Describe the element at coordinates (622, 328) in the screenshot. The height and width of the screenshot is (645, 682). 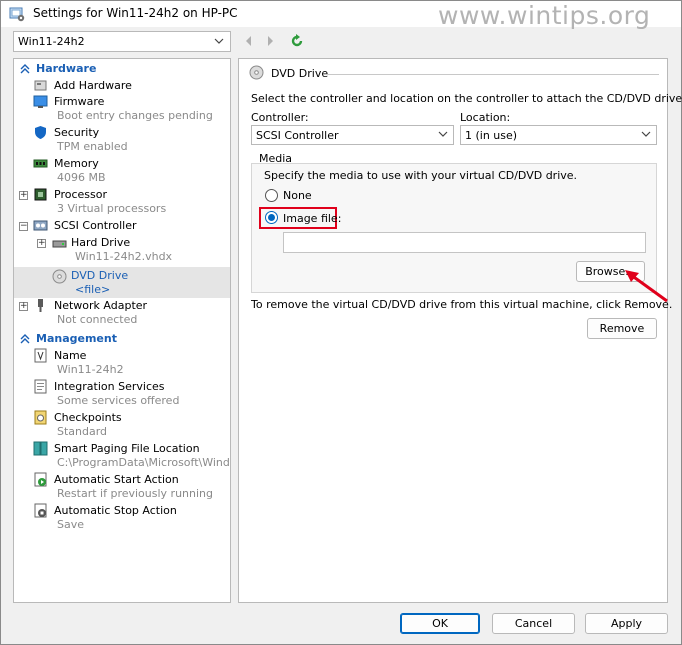
I see `remove-button: Remove` at that location.